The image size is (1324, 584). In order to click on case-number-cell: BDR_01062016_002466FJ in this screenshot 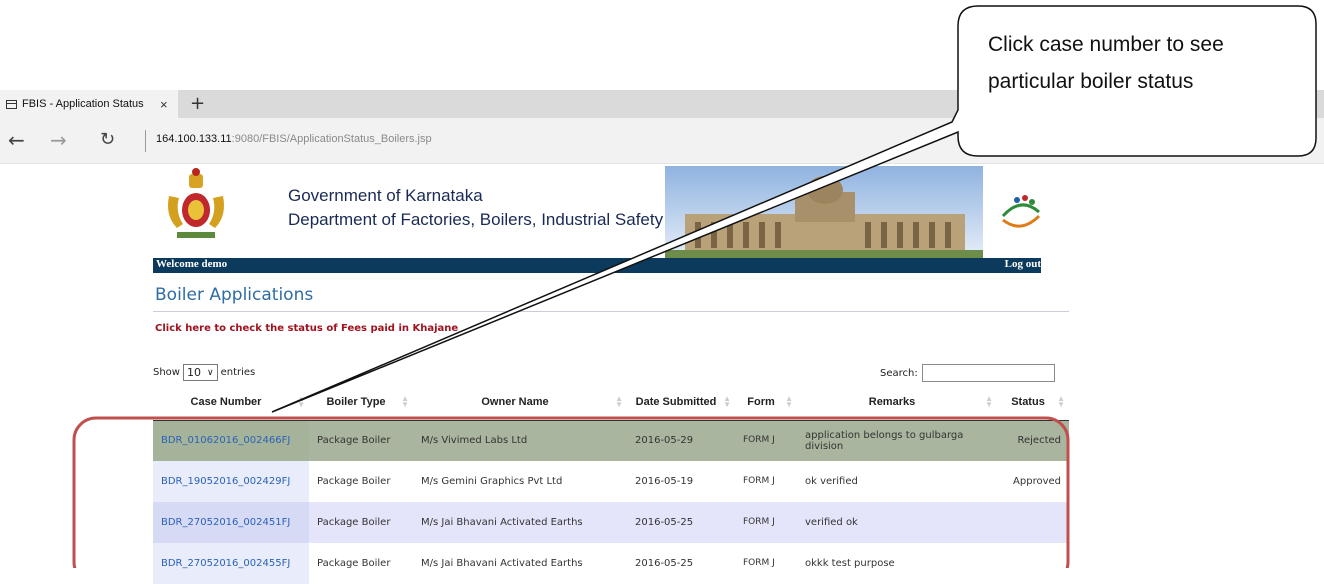, I will do `click(231, 440)`.